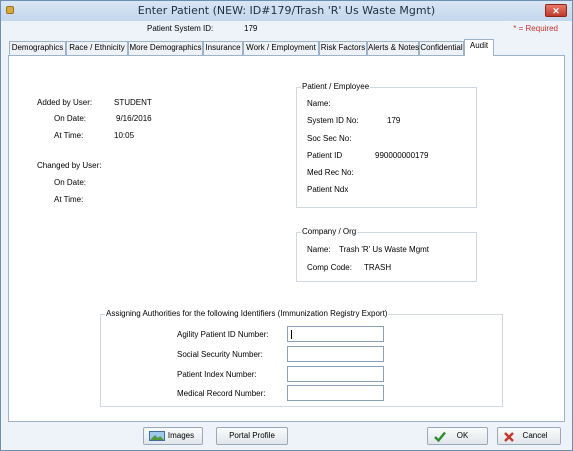 The height and width of the screenshot is (451, 573). What do you see at coordinates (509, 437) in the screenshot?
I see `x-icon` at bounding box center [509, 437].